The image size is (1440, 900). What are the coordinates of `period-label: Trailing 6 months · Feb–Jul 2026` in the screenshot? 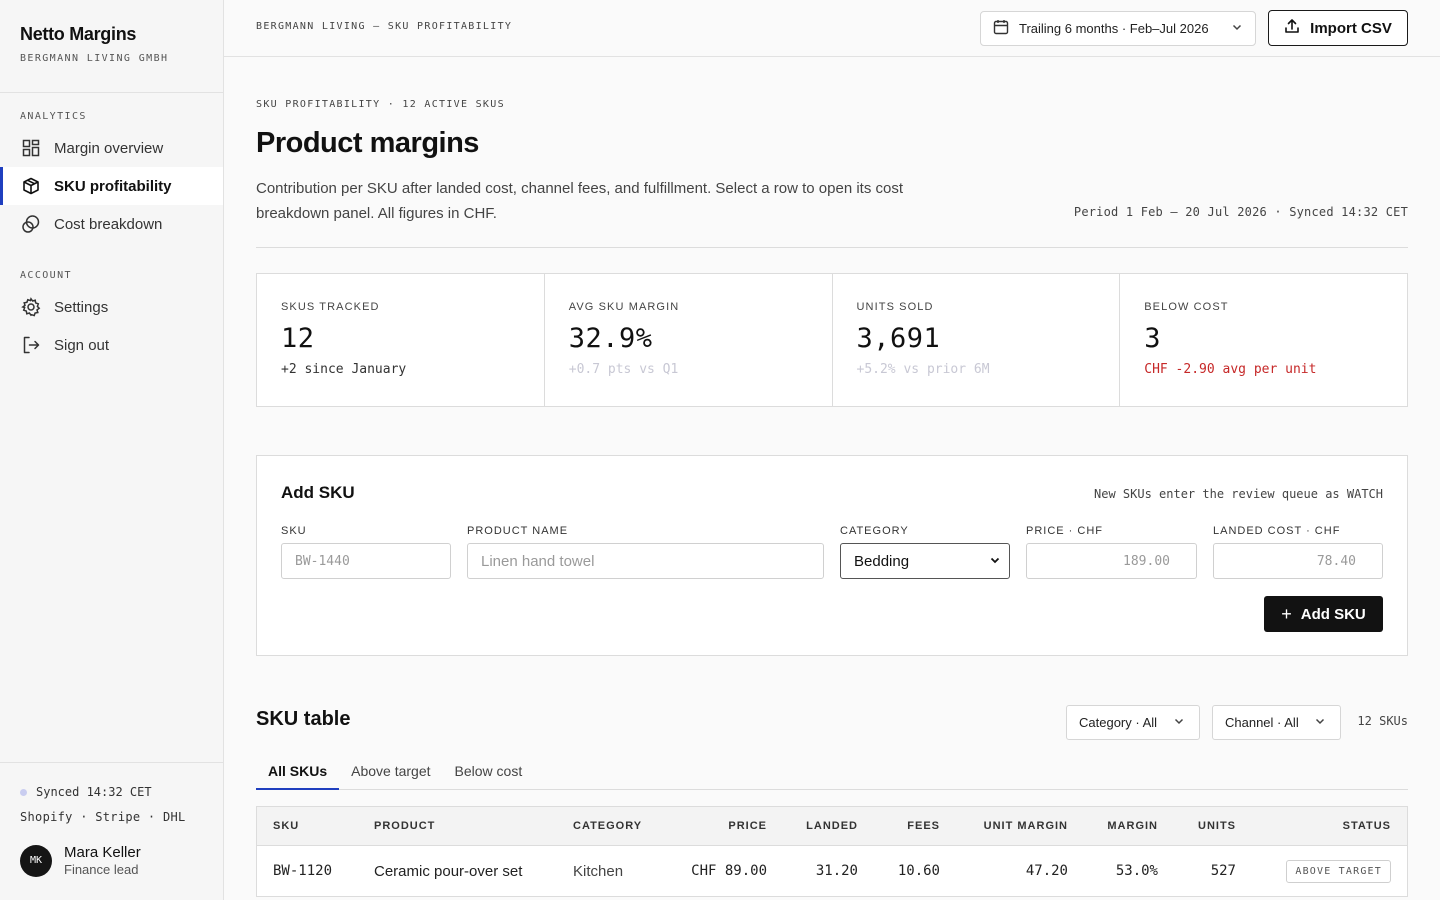 It's located at (1114, 28).